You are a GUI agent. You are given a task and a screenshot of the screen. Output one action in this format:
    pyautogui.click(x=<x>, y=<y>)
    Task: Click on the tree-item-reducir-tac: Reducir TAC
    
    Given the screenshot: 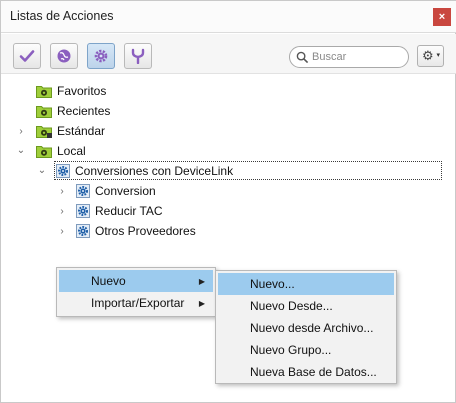 What is the action you would take?
    pyautogui.click(x=119, y=210)
    